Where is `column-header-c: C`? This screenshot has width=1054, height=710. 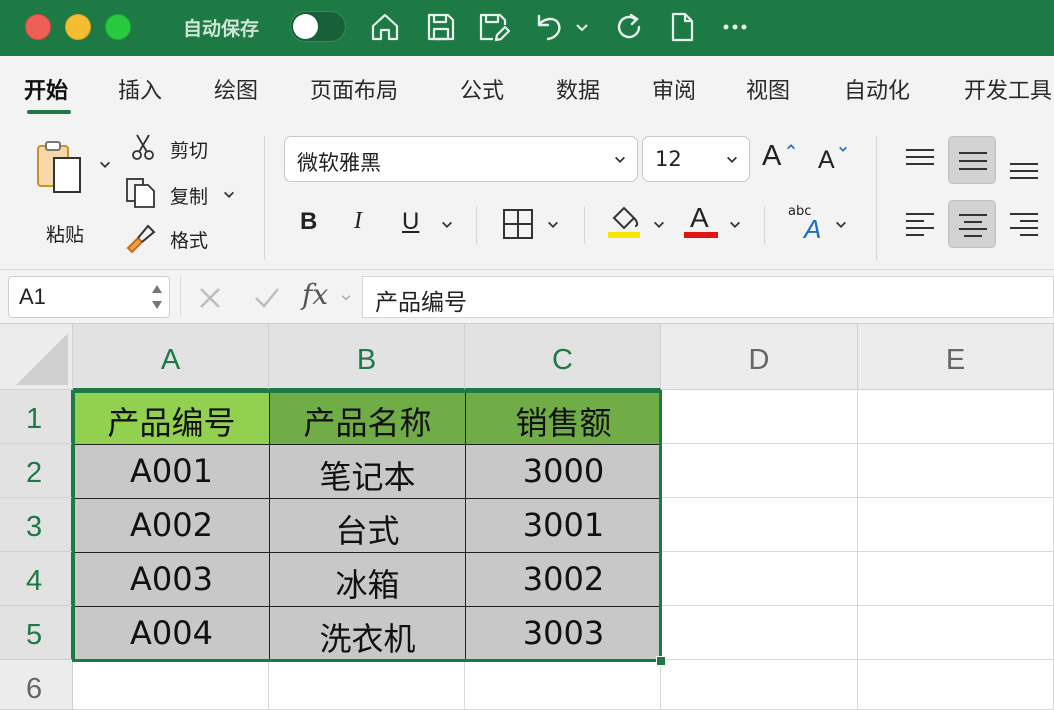
column-header-c: C is located at coordinates (563, 357).